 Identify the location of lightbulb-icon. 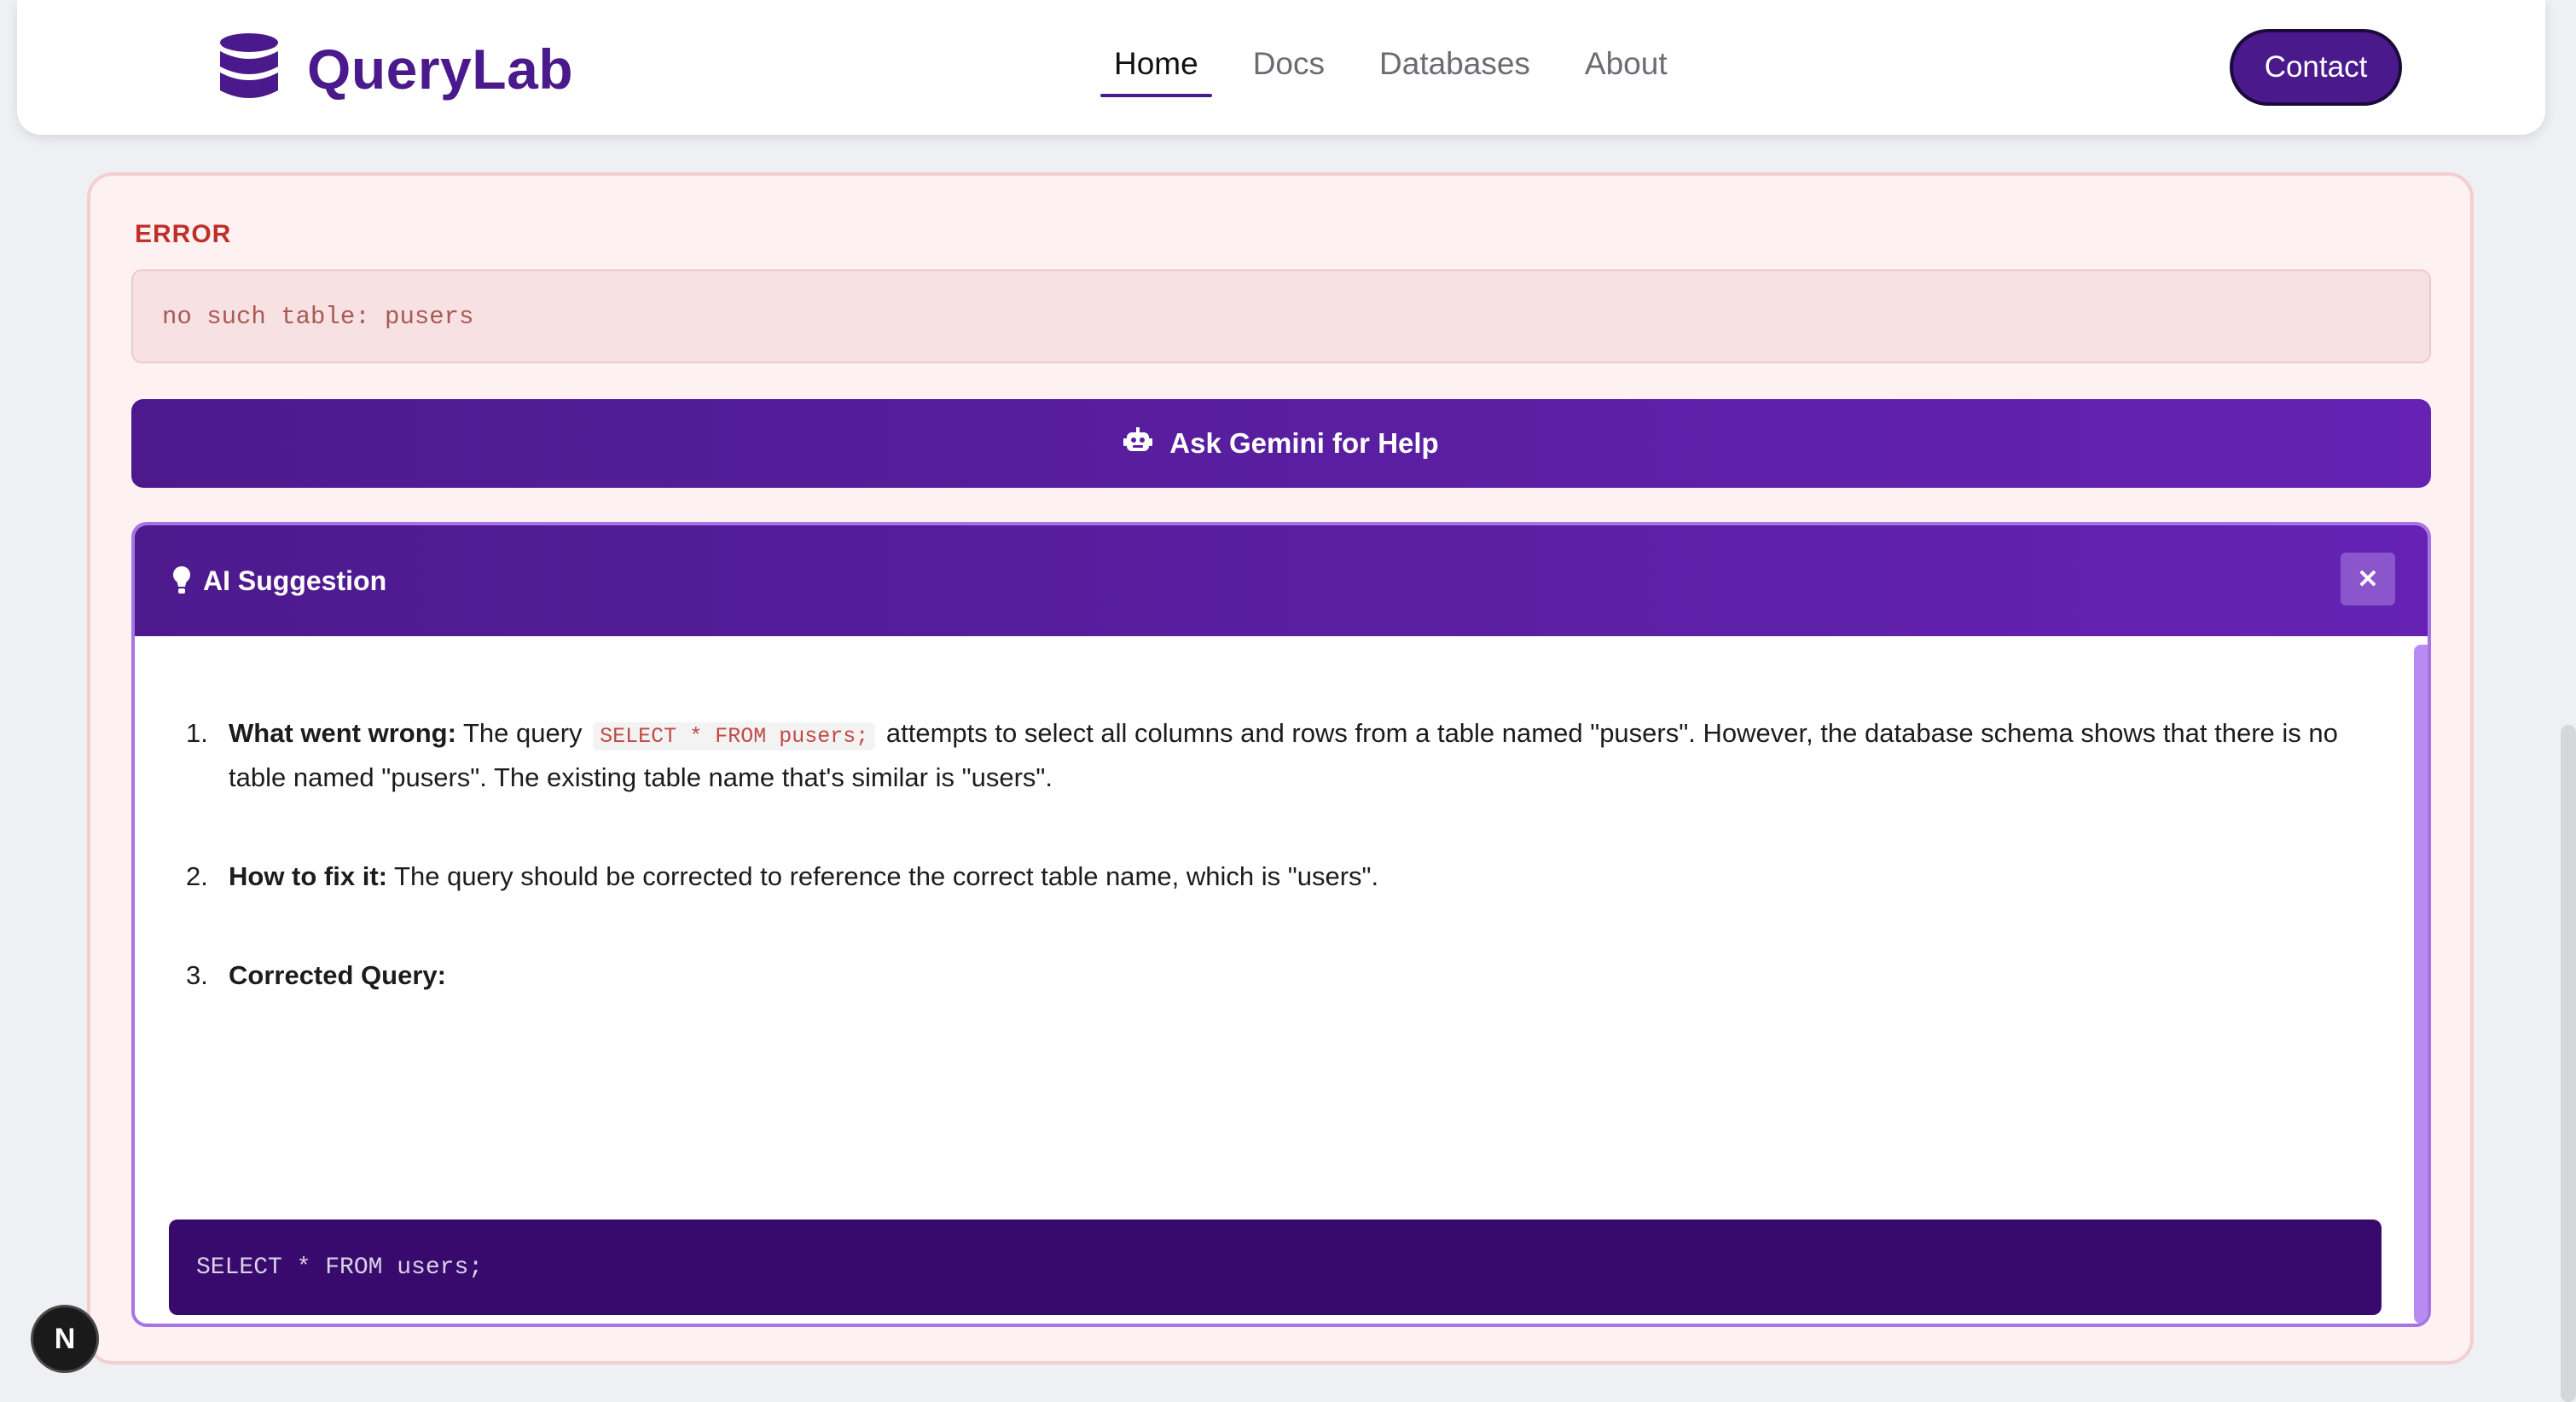
(181, 580).